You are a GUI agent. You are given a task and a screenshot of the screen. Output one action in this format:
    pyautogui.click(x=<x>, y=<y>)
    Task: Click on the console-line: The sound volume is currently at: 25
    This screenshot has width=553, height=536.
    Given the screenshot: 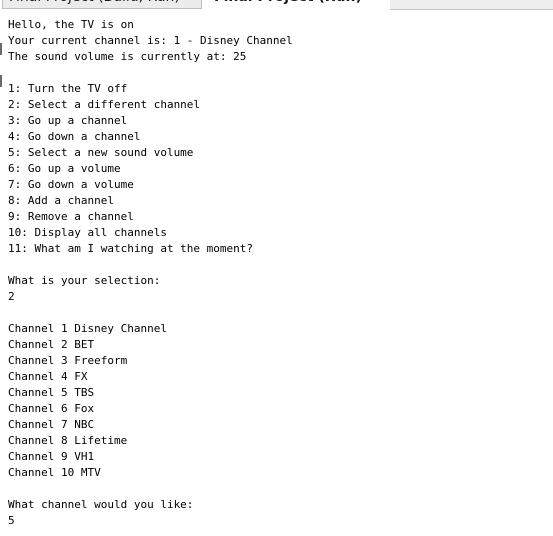 What is the action you would take?
    pyautogui.click(x=127, y=56)
    